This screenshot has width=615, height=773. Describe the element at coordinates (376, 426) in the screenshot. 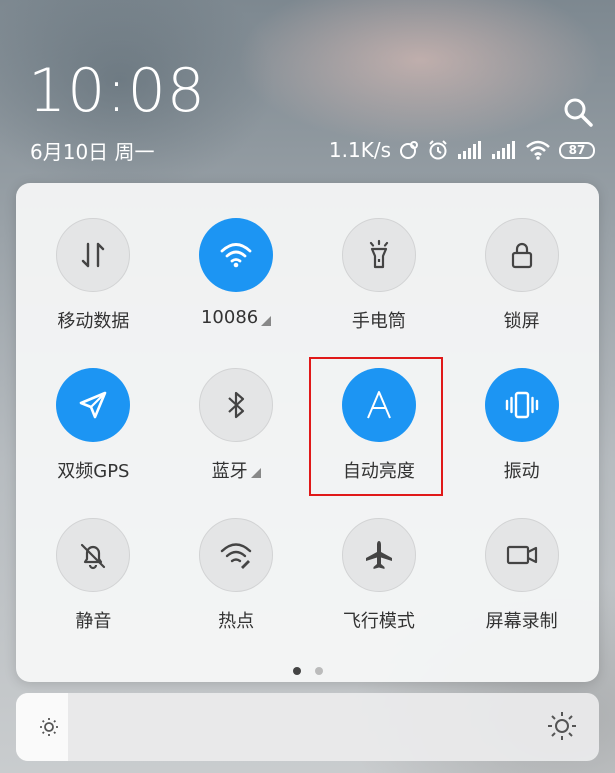

I see `highlight-box` at that location.